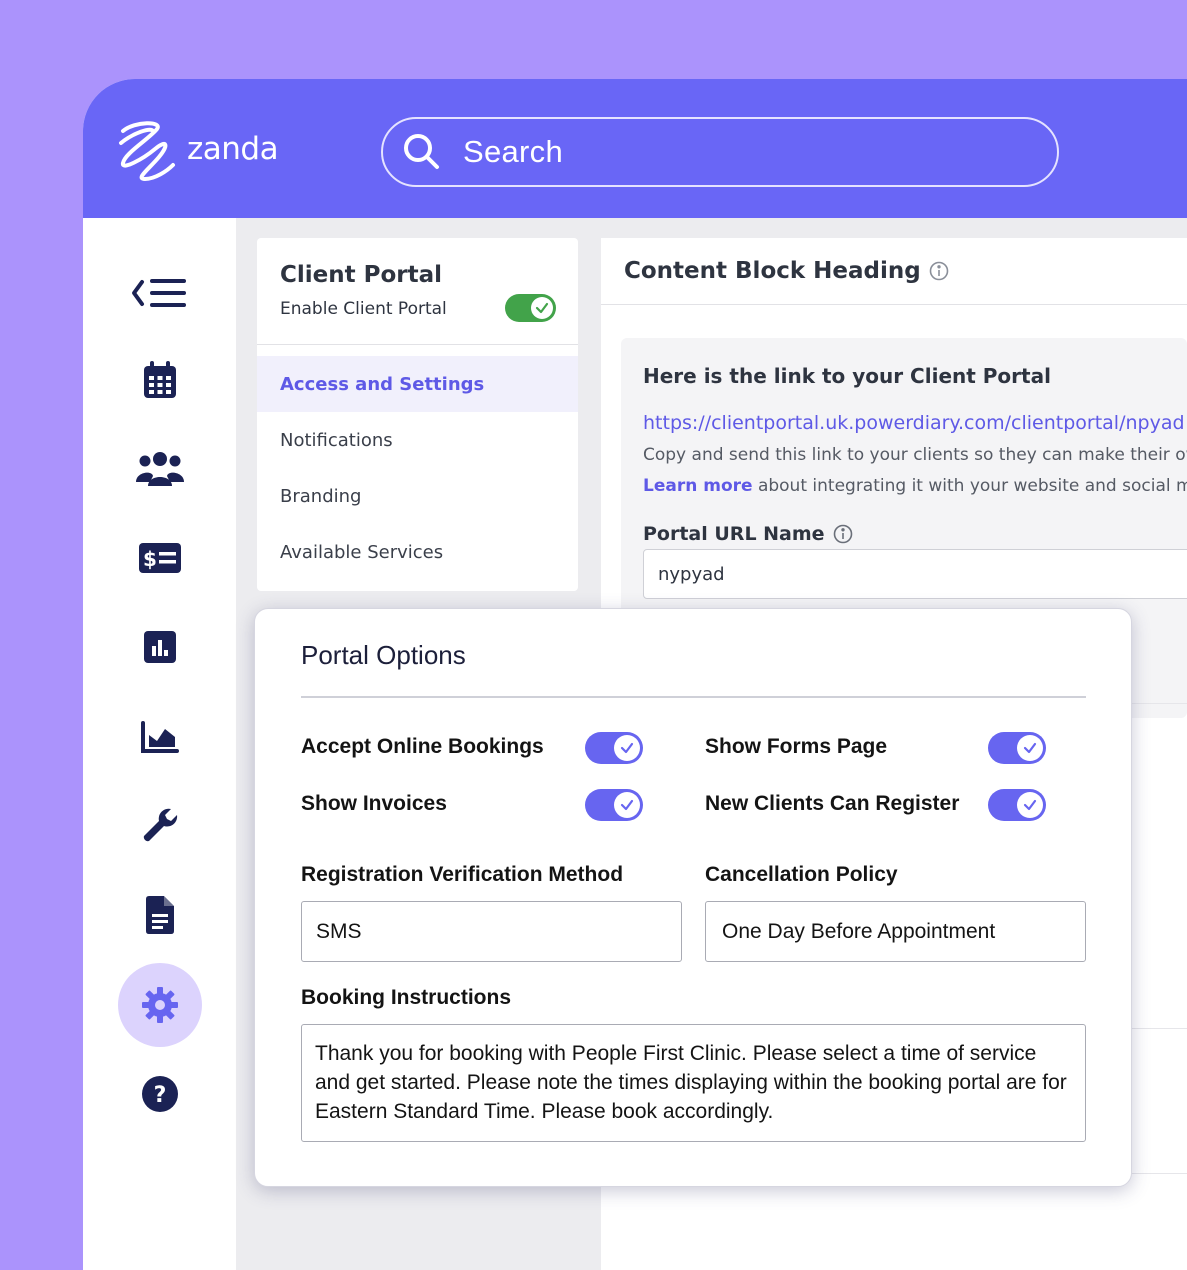 This screenshot has width=1187, height=1270. I want to click on learn-more-link: Learn more, so click(698, 486).